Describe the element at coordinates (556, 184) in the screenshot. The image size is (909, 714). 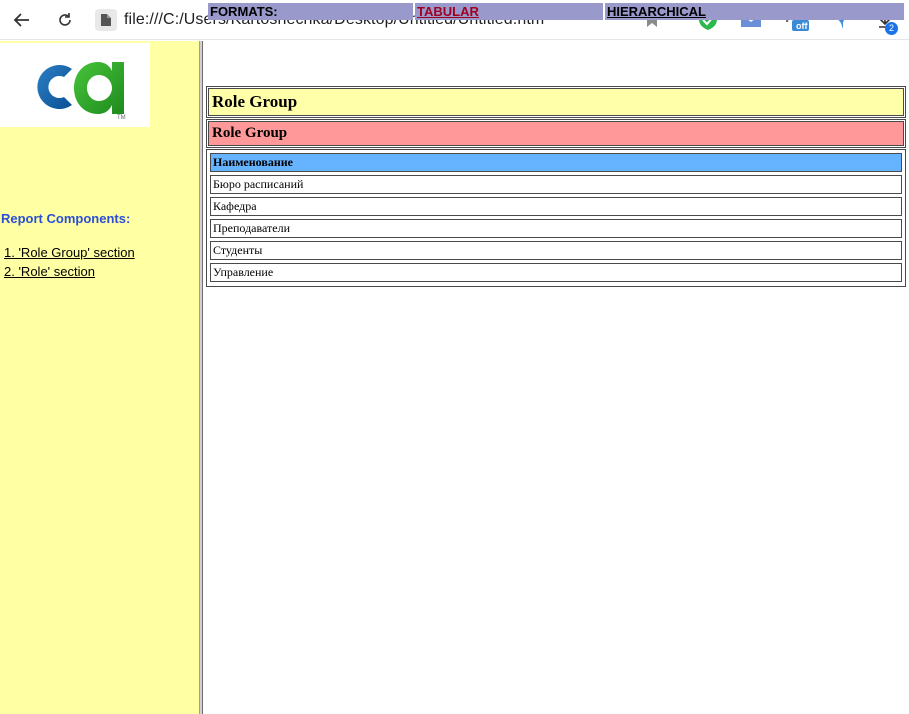
I see `table-row: Бюро расписаний` at that location.